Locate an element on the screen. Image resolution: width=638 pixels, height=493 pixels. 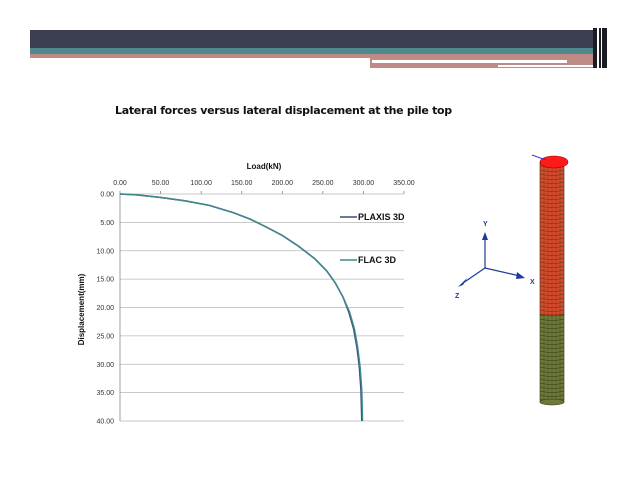
x-tick-label: 0.00 is located at coordinates (120, 183).